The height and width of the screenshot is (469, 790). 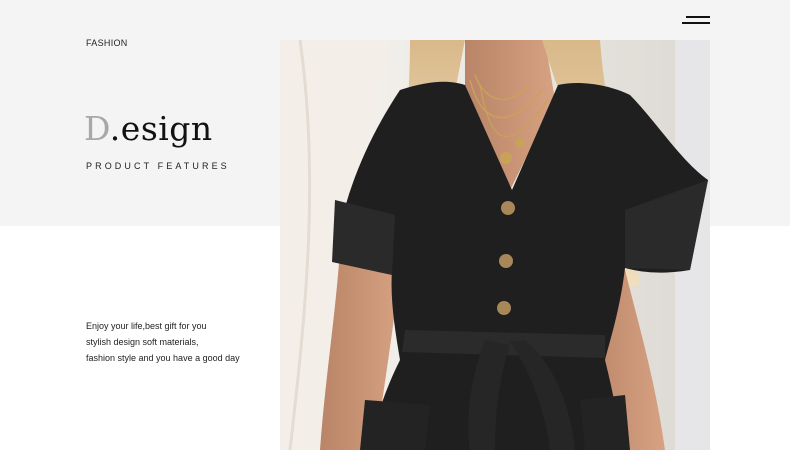 I want to click on description-line: Enjoy your life,best gift for you, so click(x=146, y=326).